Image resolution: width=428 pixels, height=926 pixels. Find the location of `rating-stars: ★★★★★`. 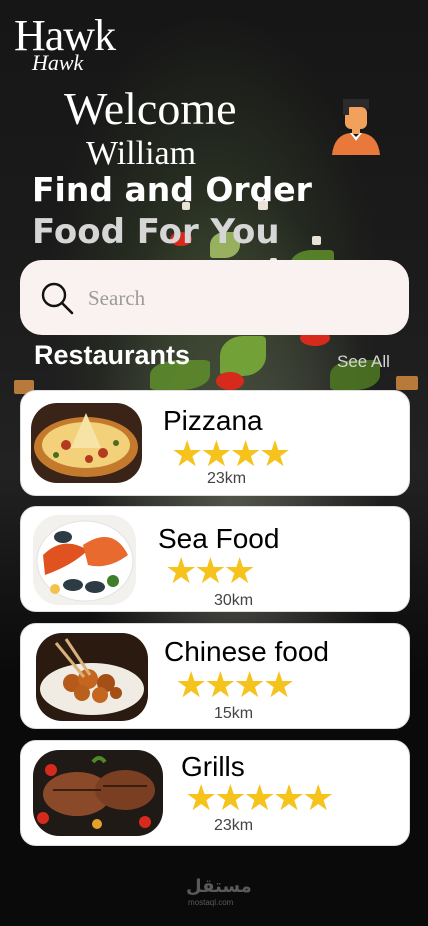

rating-stars: ★★★★★ is located at coordinates (259, 797).